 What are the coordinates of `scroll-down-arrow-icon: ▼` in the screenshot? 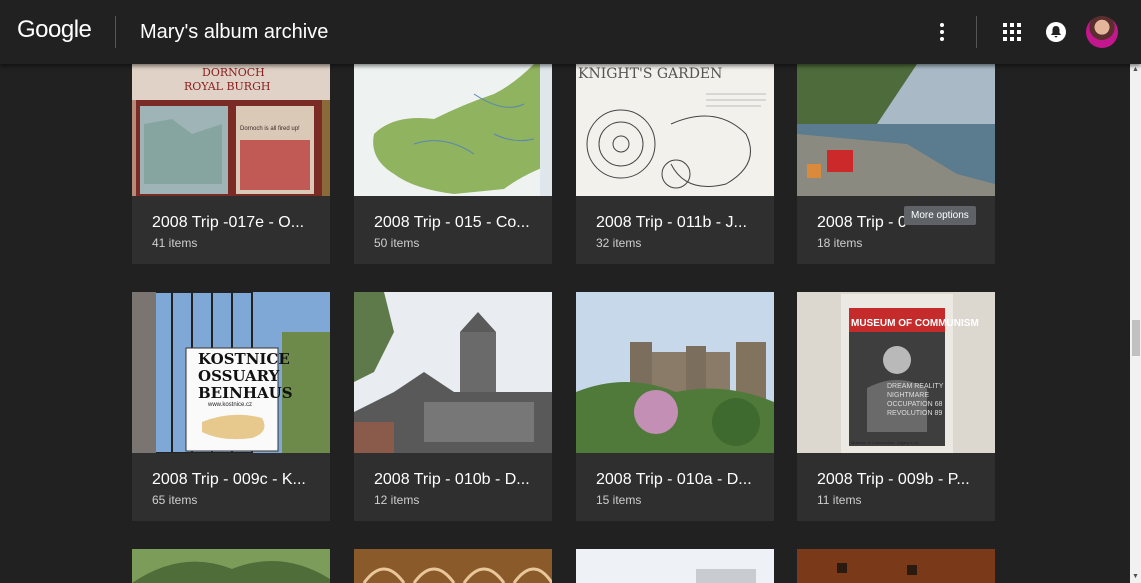 It's located at (1135, 577).